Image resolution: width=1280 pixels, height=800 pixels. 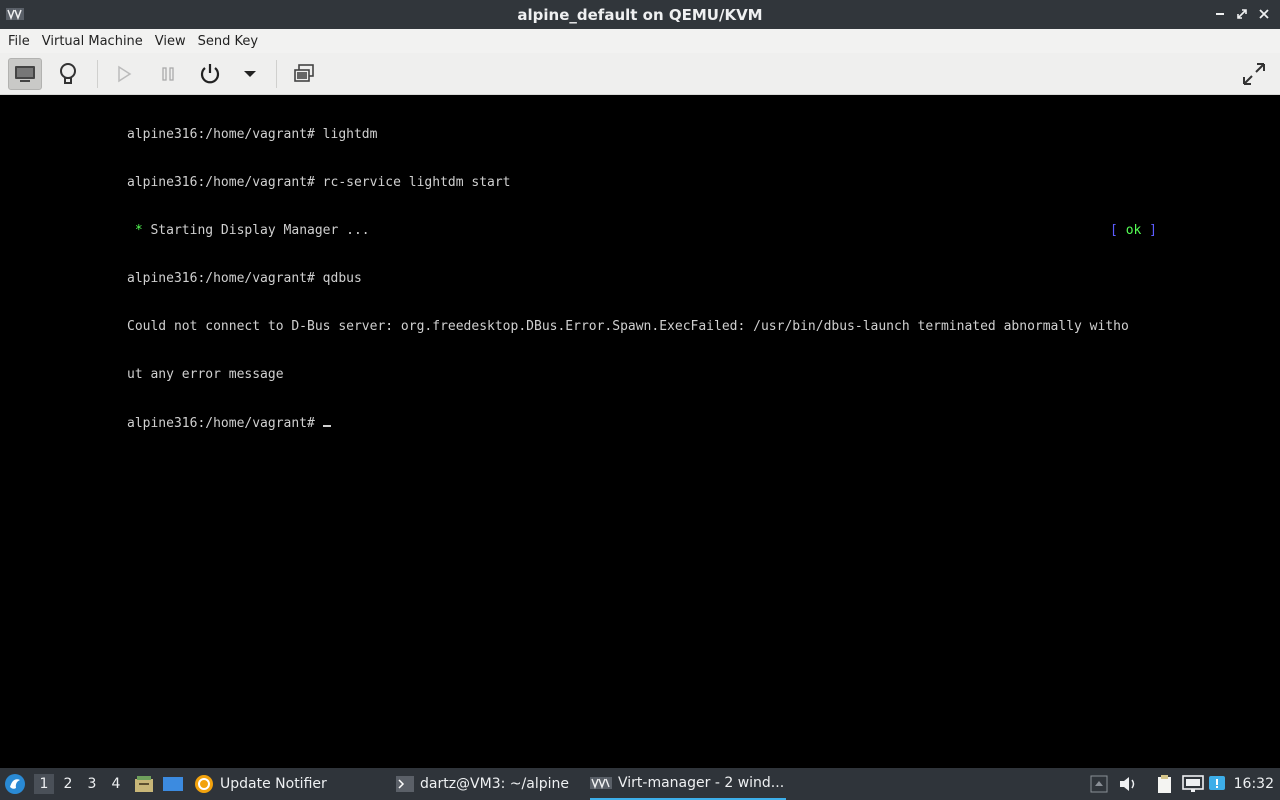 I want to click on start-menu-button, so click(x=15, y=784).